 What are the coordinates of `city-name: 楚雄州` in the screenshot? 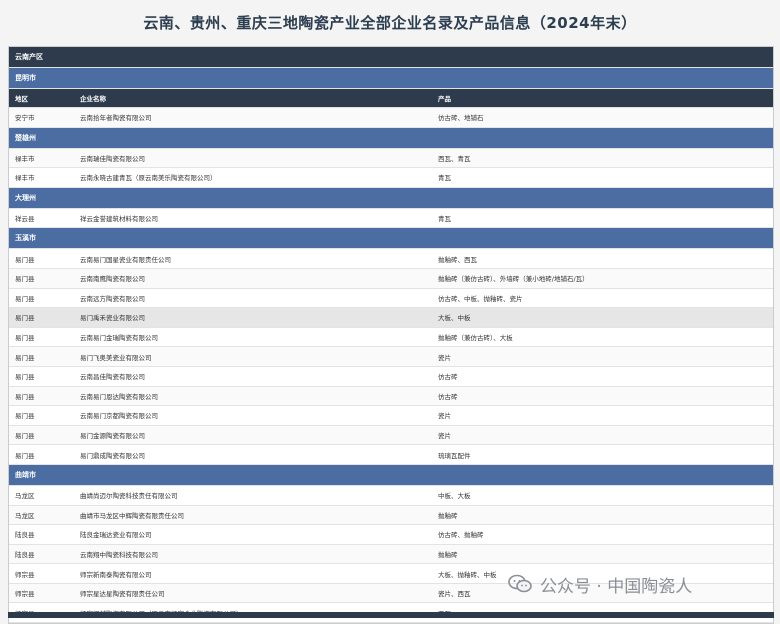 It's located at (391, 138).